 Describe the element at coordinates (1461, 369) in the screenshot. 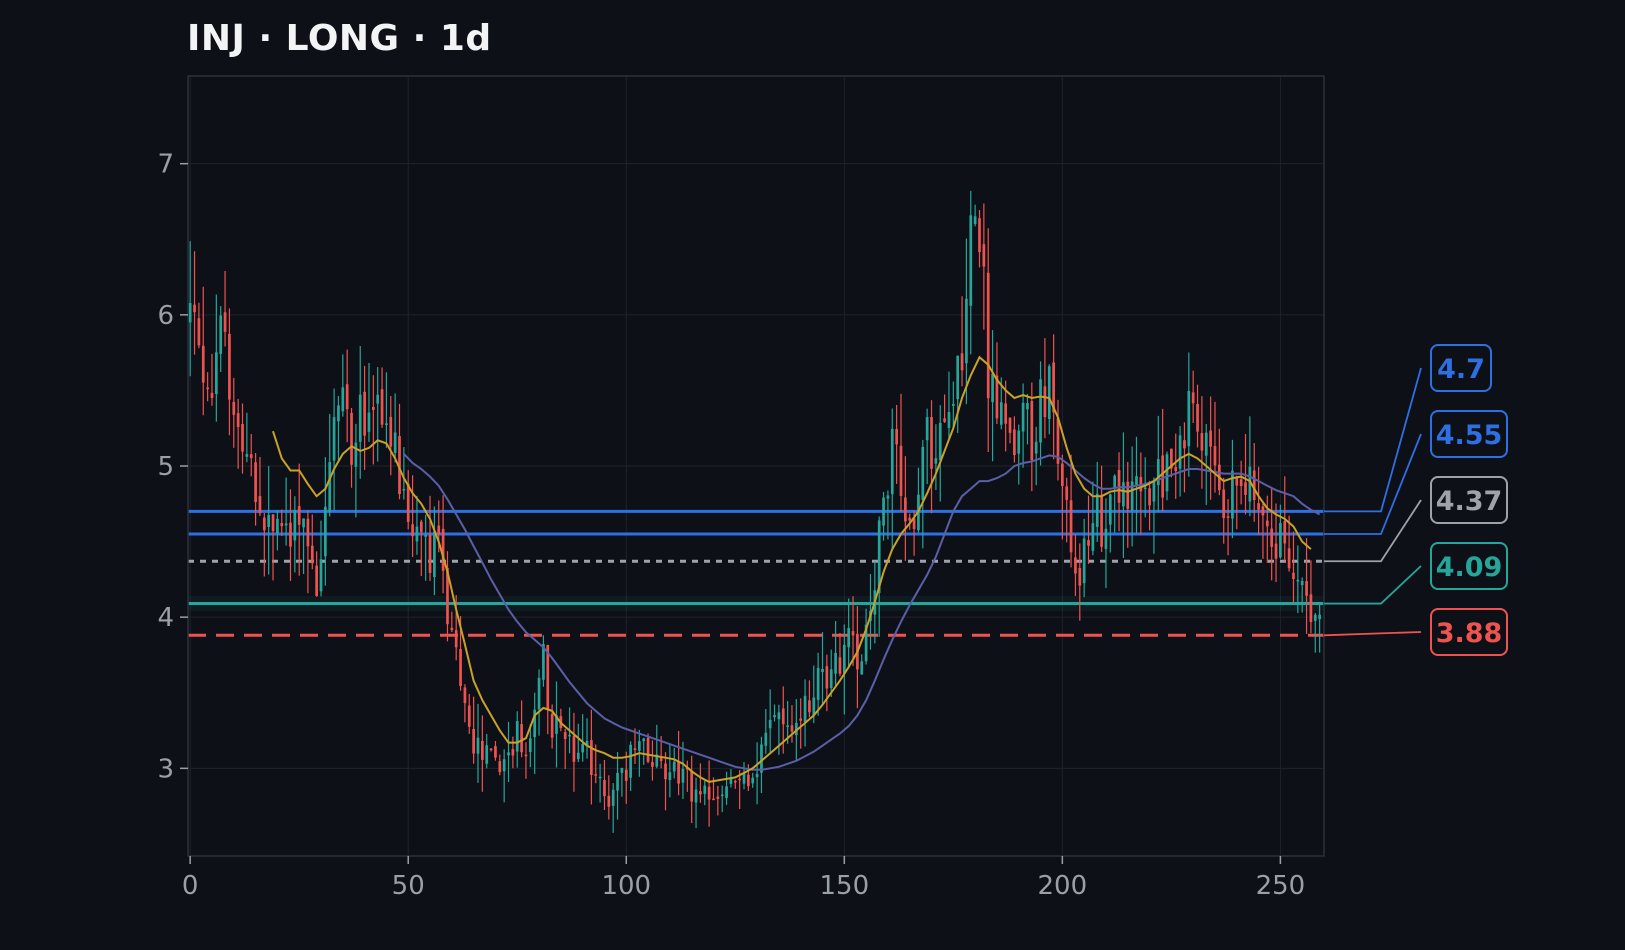

I see `level-label-4.7: 4.7` at that location.